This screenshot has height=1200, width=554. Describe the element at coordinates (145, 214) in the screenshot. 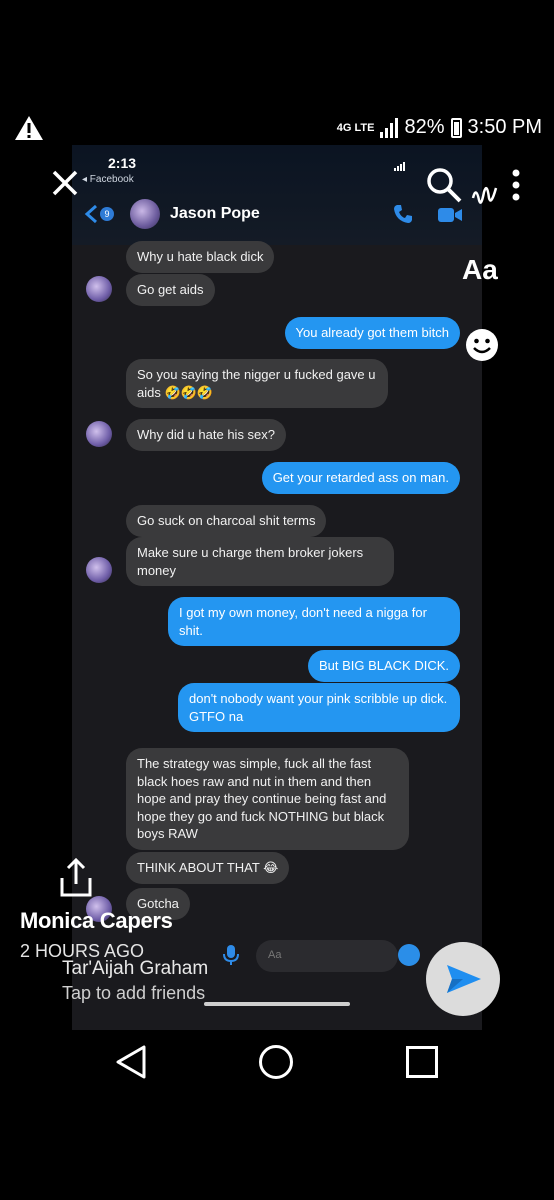

I see `contact-avatar` at that location.